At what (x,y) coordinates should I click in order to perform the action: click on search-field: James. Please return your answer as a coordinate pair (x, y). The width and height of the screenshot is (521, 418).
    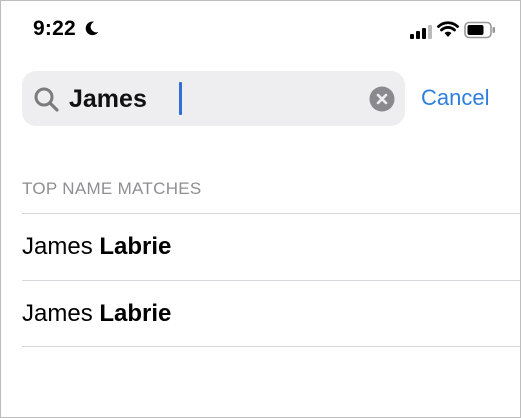
    Looking at the image, I should click on (213, 98).